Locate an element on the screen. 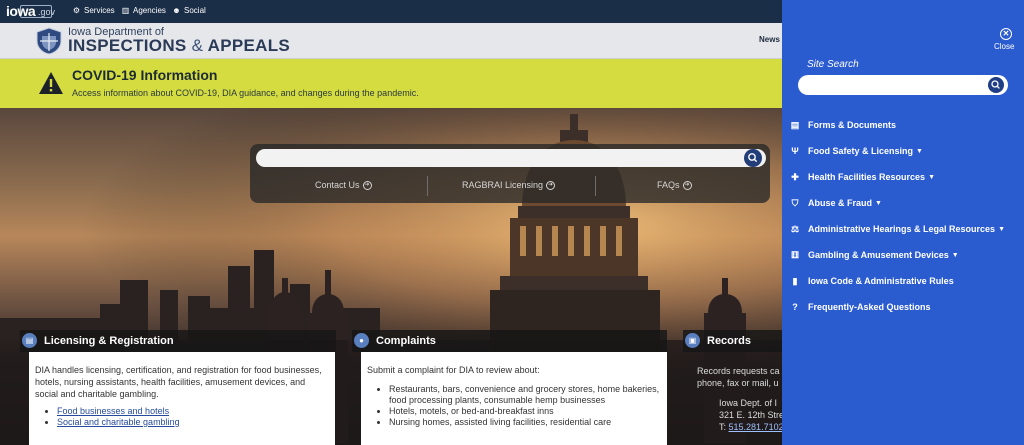  dice-icon: ⚅ is located at coordinates (795, 255).